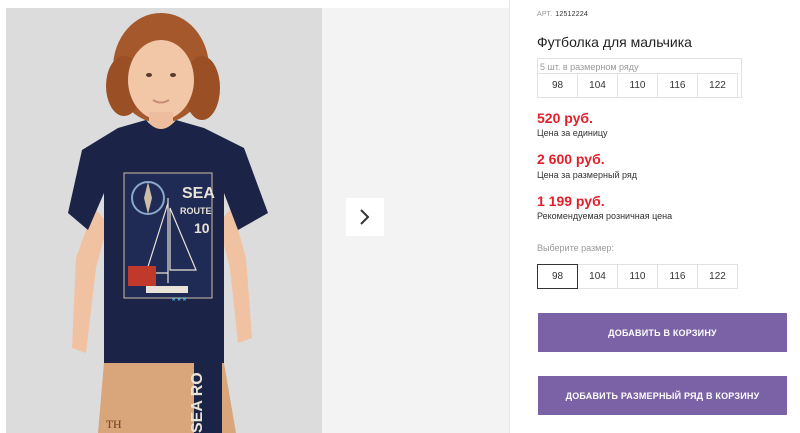 Image resolution: width=800 pixels, height=433 pixels. What do you see at coordinates (717, 85) in the screenshot?
I see `series-size-122: 122` at bounding box center [717, 85].